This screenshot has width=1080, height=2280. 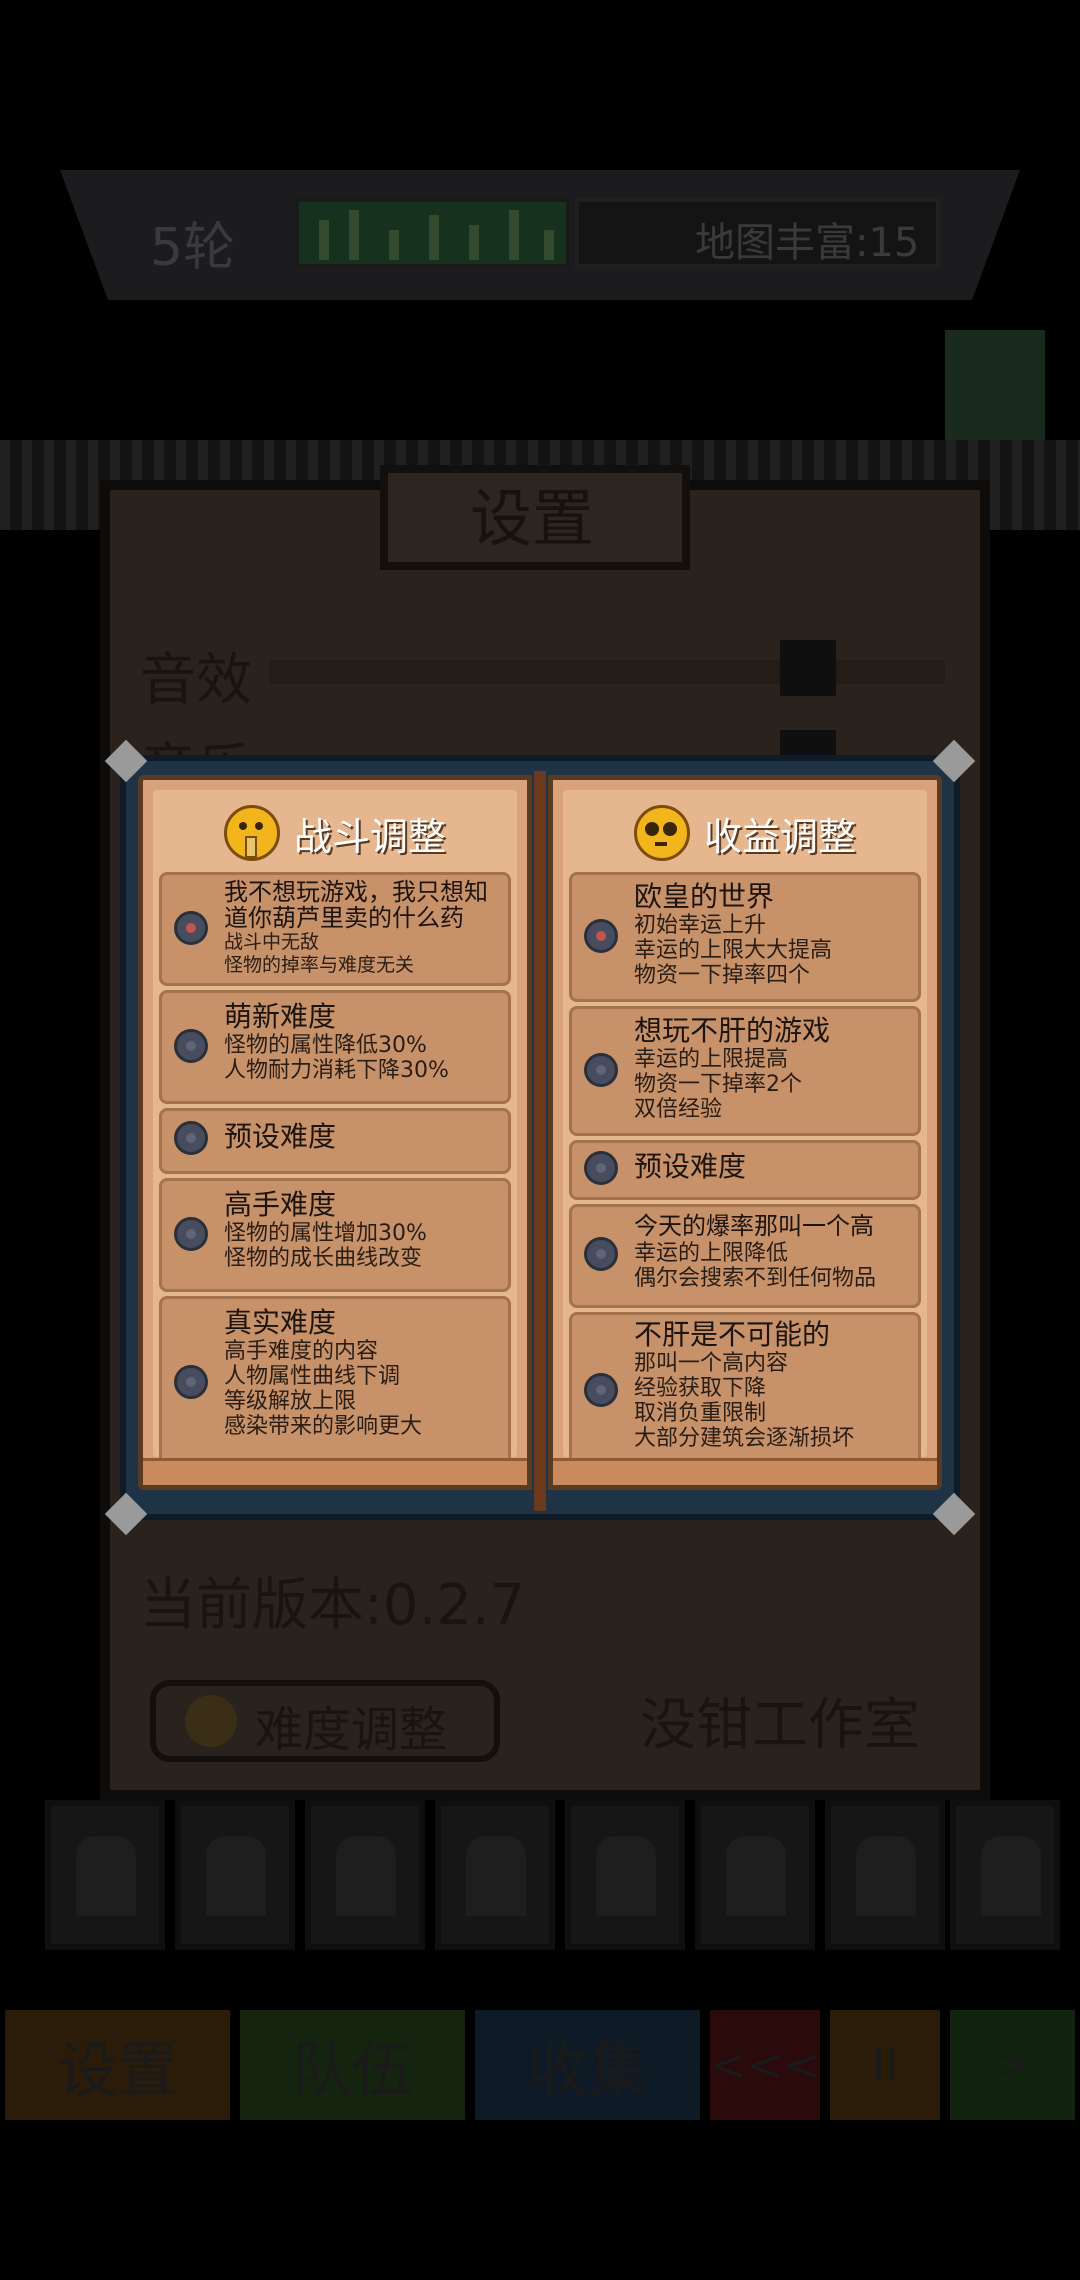 I want to click on option-desc: 怪物的成长曲线改变, so click(x=323, y=1258).